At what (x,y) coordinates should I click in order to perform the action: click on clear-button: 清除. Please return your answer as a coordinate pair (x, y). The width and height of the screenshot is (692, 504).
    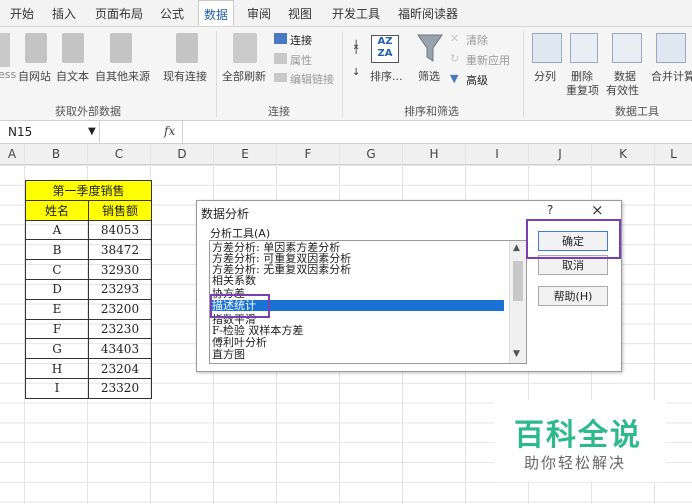
    Looking at the image, I should click on (477, 40).